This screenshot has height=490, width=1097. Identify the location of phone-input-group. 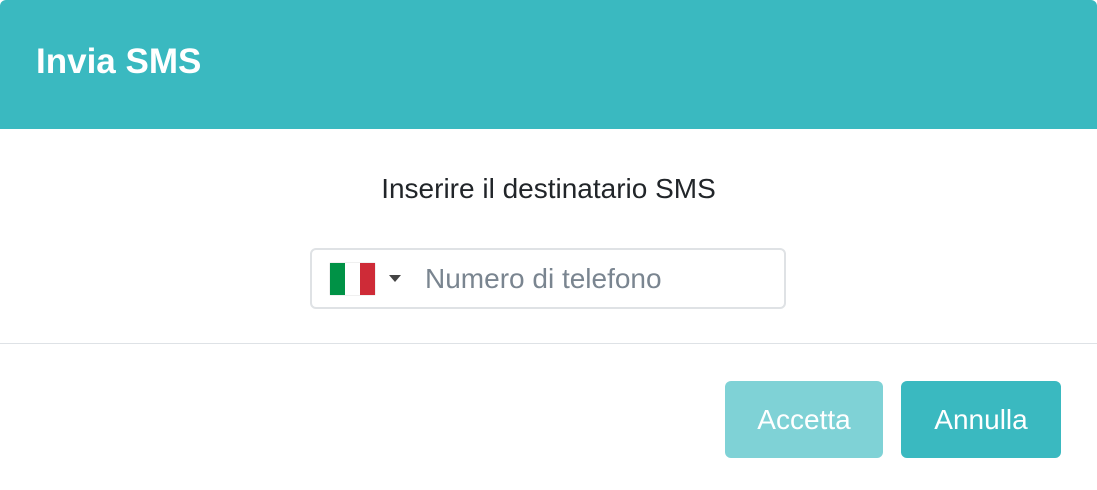
(549, 278).